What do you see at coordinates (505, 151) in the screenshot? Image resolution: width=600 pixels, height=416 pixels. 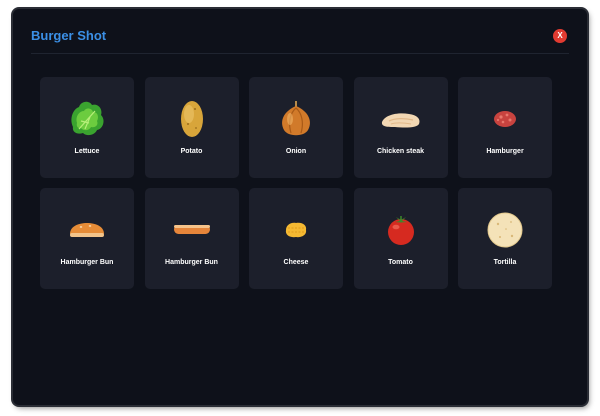 I see `item-label: Hamburger` at bounding box center [505, 151].